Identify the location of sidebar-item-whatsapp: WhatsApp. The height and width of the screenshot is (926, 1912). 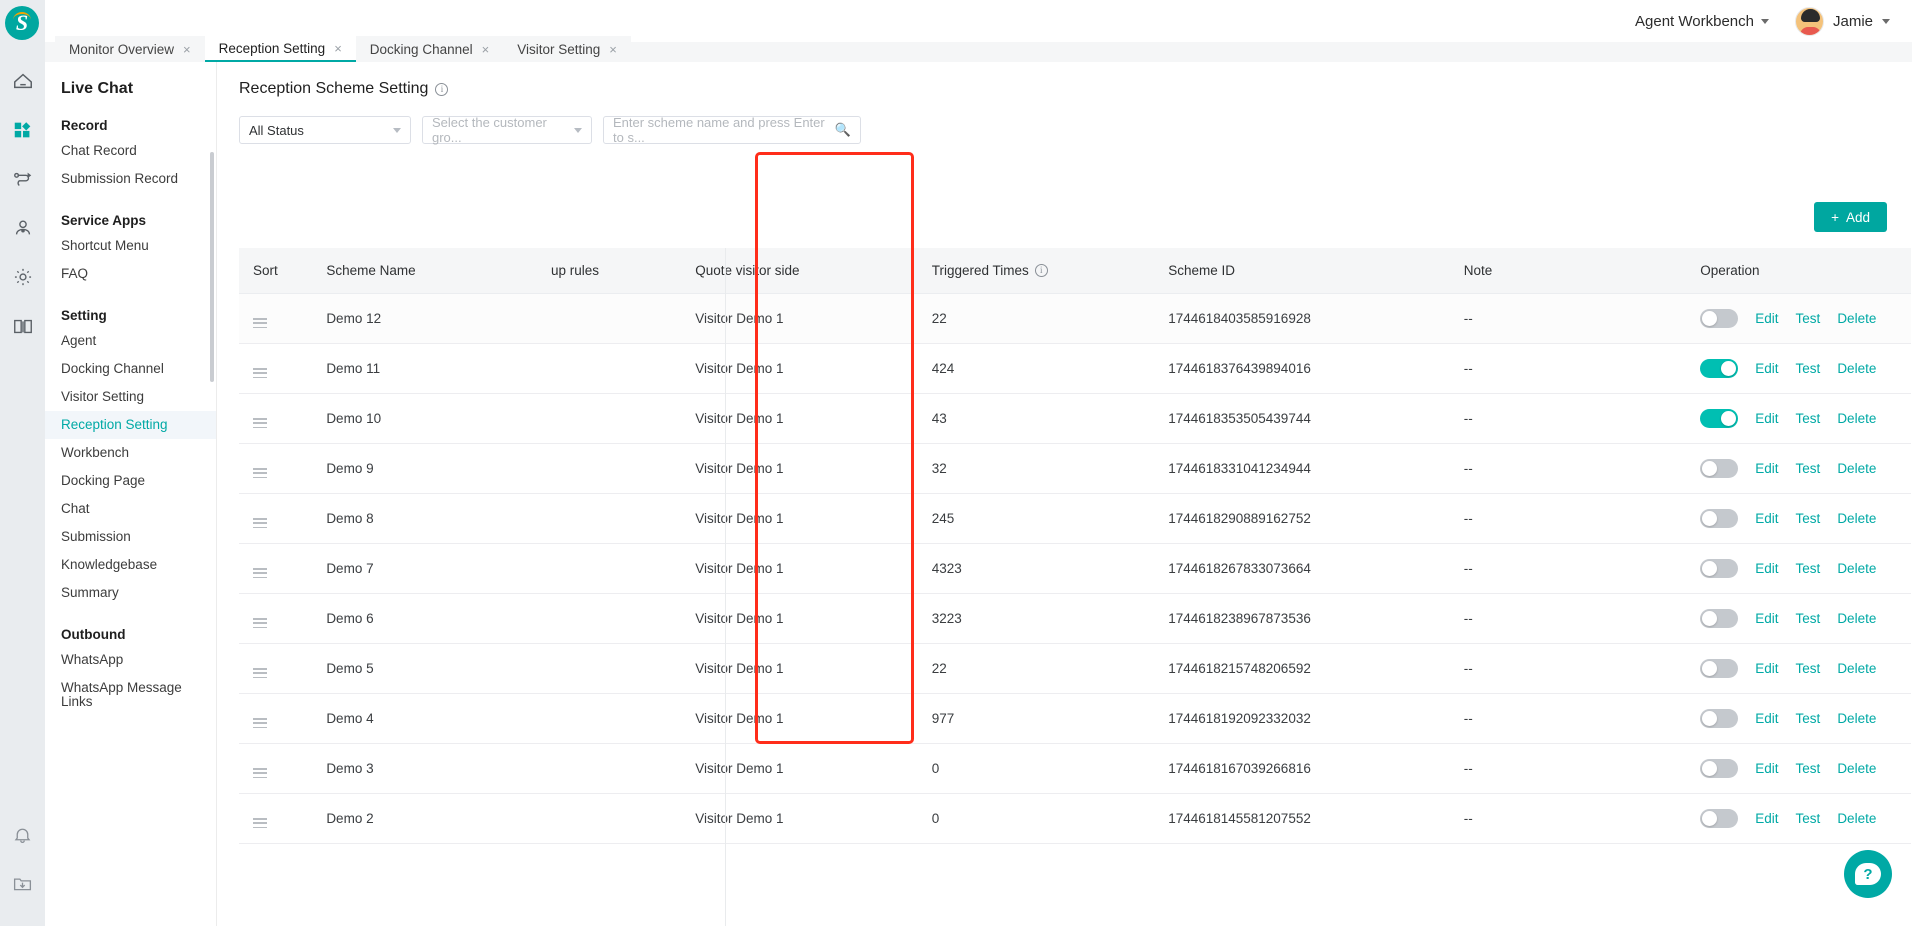
(130, 660).